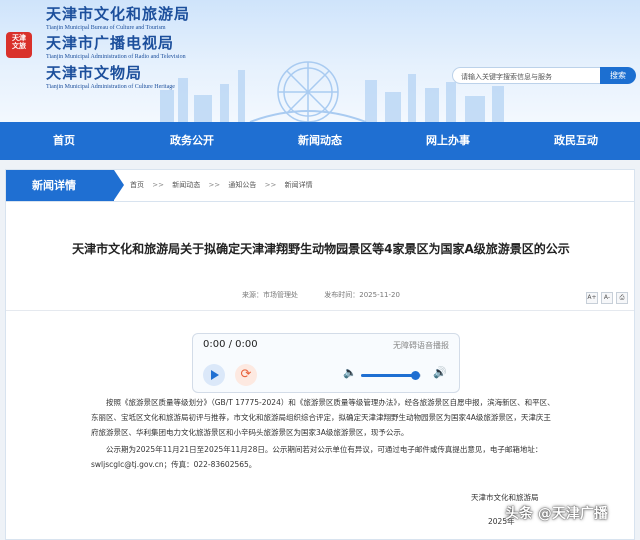  What do you see at coordinates (214, 375) in the screenshot?
I see `play-button` at bounding box center [214, 375].